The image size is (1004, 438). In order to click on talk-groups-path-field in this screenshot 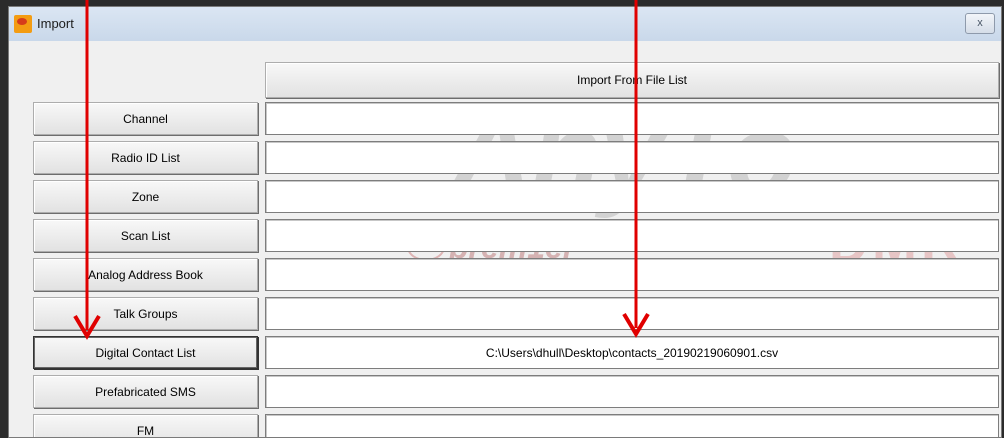, I will do `click(632, 313)`.